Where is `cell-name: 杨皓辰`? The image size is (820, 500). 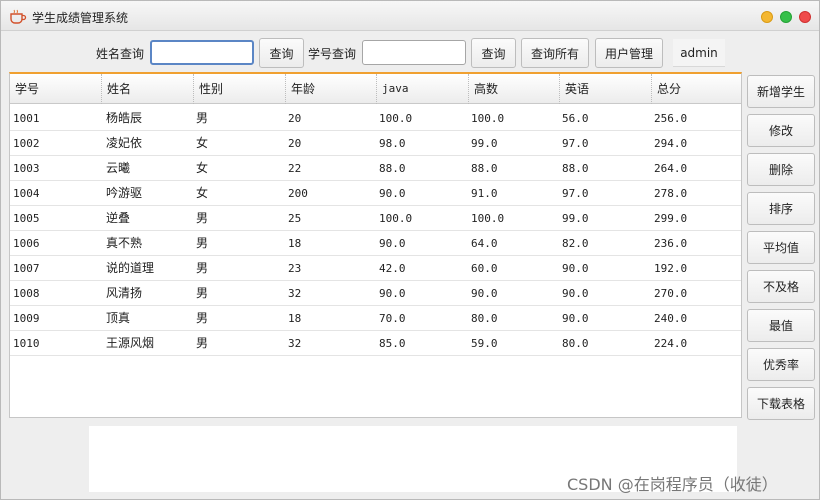
cell-name: 杨皓辰 is located at coordinates (124, 118).